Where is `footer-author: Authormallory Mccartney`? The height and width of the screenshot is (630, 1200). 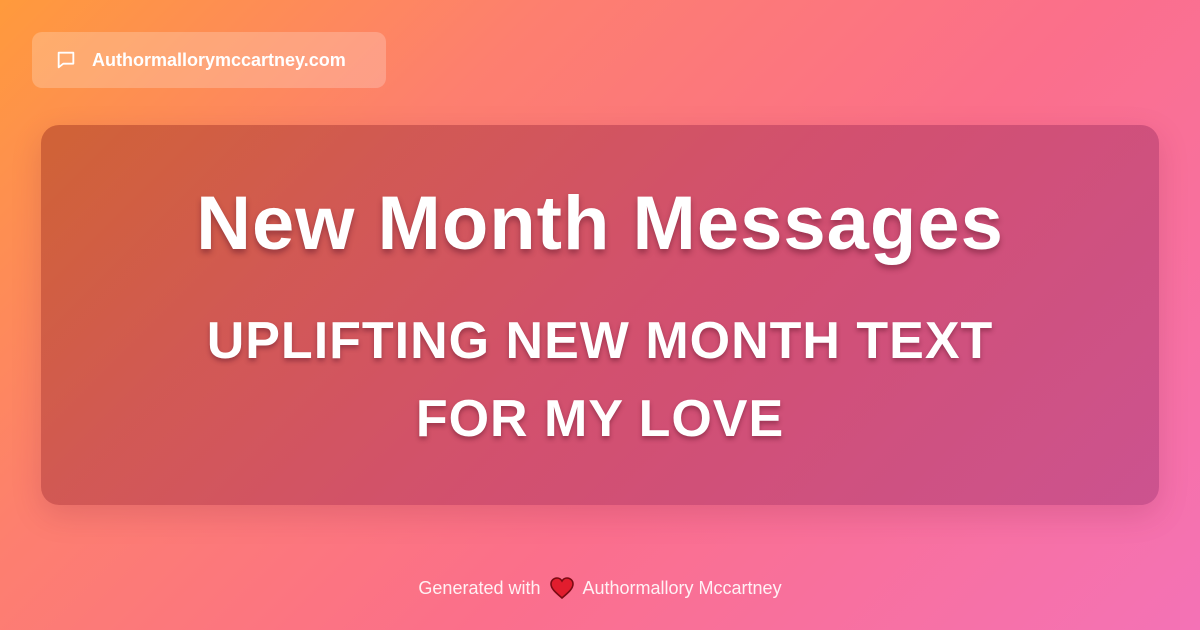 footer-author: Authormallory Mccartney is located at coordinates (682, 587).